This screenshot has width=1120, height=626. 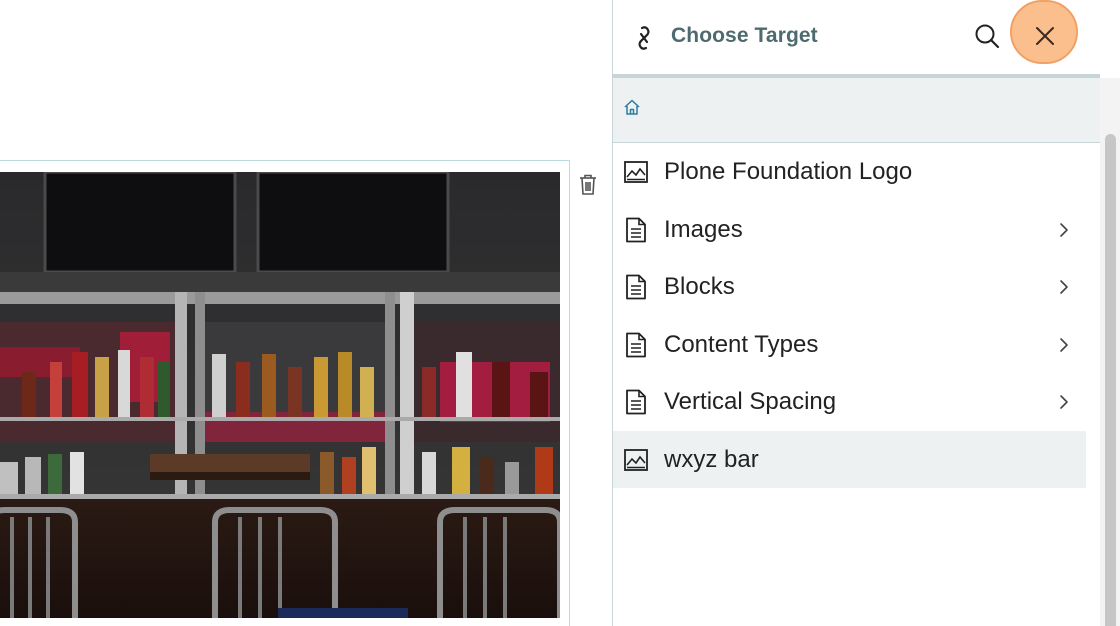 I want to click on search-icon, so click(x=987, y=36).